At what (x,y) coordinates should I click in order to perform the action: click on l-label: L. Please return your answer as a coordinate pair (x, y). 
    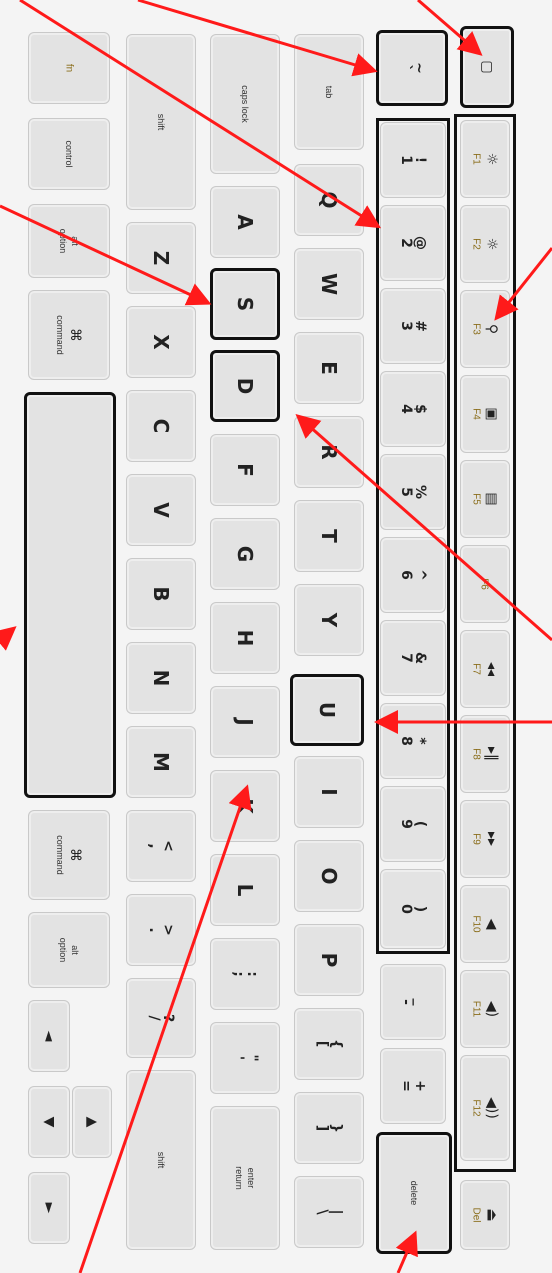
    Looking at the image, I should click on (245, 890).